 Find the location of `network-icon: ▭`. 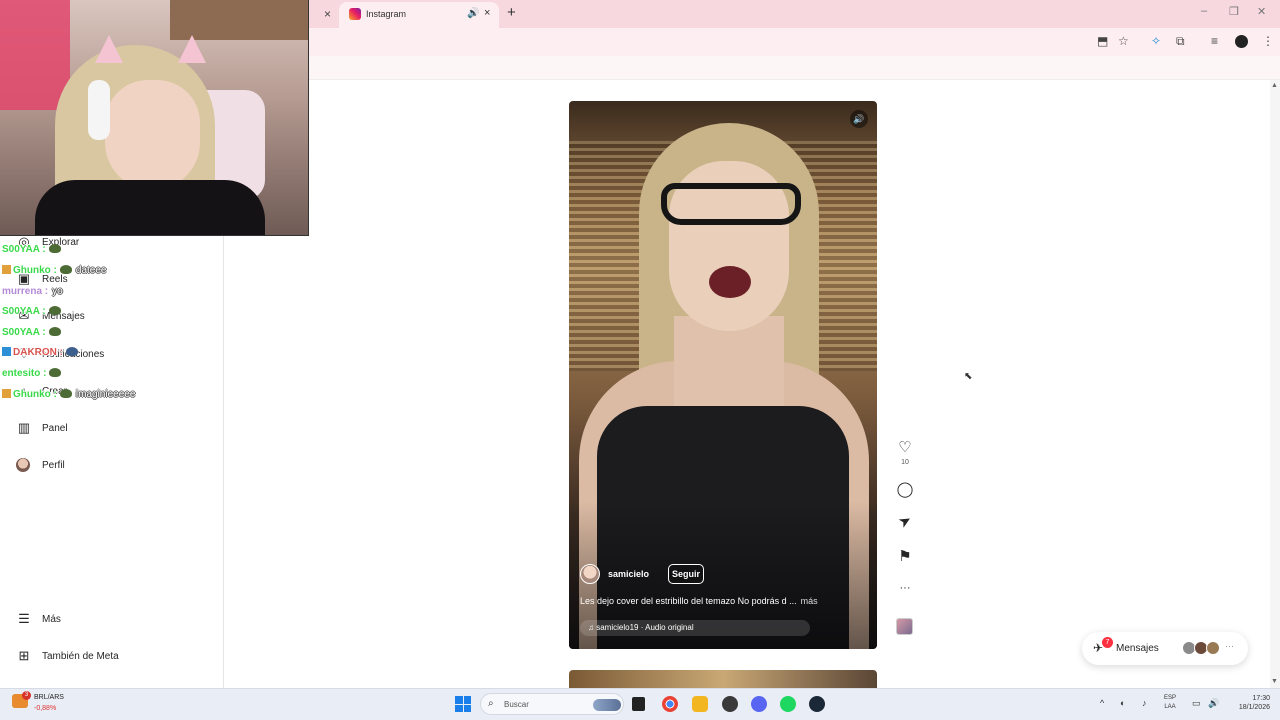

network-icon: ▭ is located at coordinates (1196, 703).